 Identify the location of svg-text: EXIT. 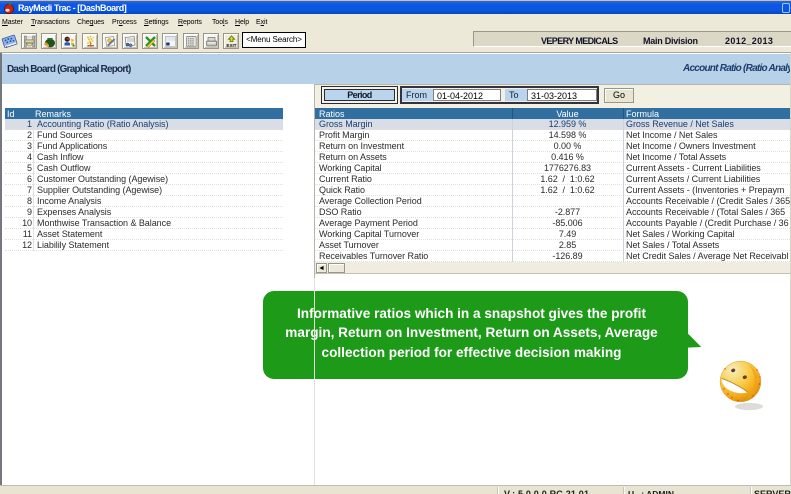
(231, 45).